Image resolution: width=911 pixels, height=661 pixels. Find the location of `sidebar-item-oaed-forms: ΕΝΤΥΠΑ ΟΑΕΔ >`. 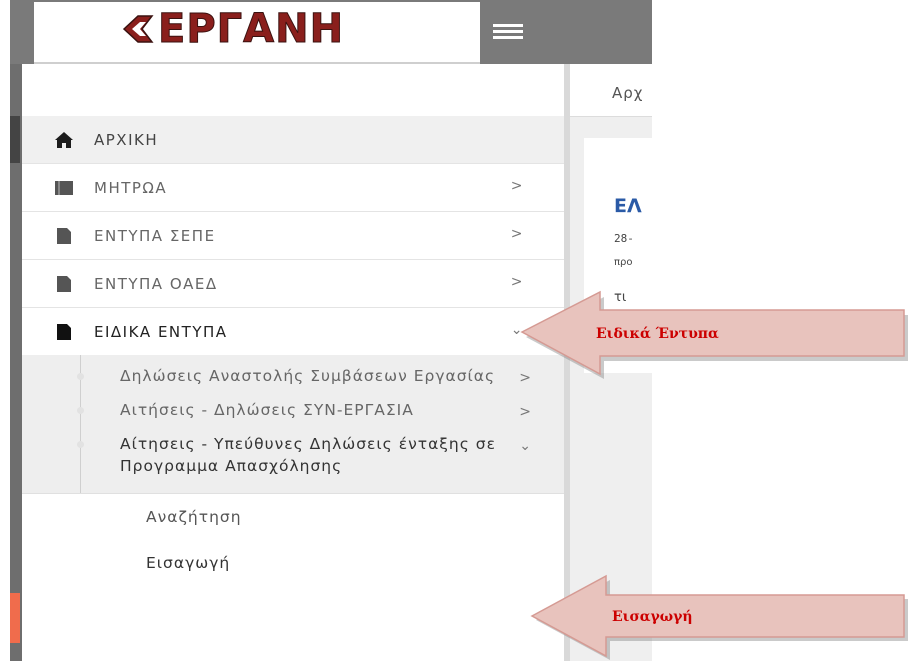

sidebar-item-oaed-forms: ΕΝΤΥΠΑ ΟΑΕΔ > is located at coordinates (293, 283).